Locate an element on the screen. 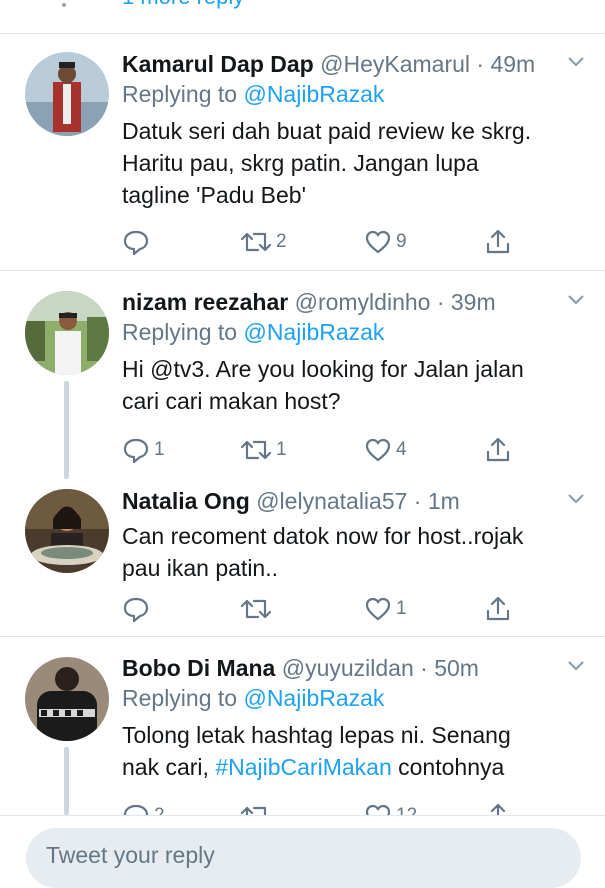 The height and width of the screenshot is (888, 605). more-replies-link: 1 more reply is located at coordinates (183, 4).